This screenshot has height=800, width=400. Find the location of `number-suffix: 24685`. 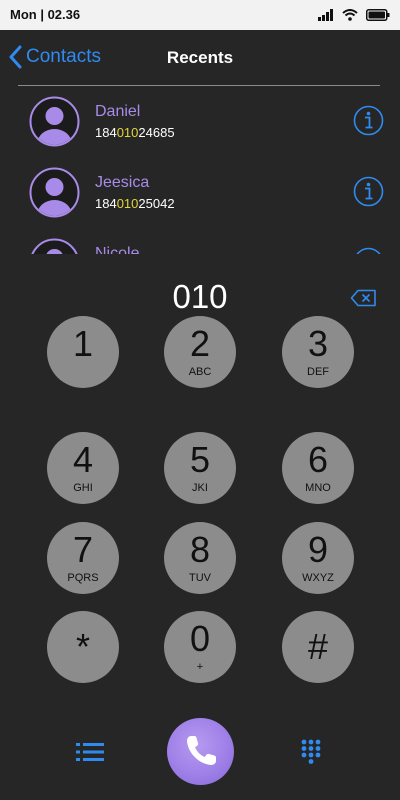

number-suffix: 24685 is located at coordinates (156, 132).